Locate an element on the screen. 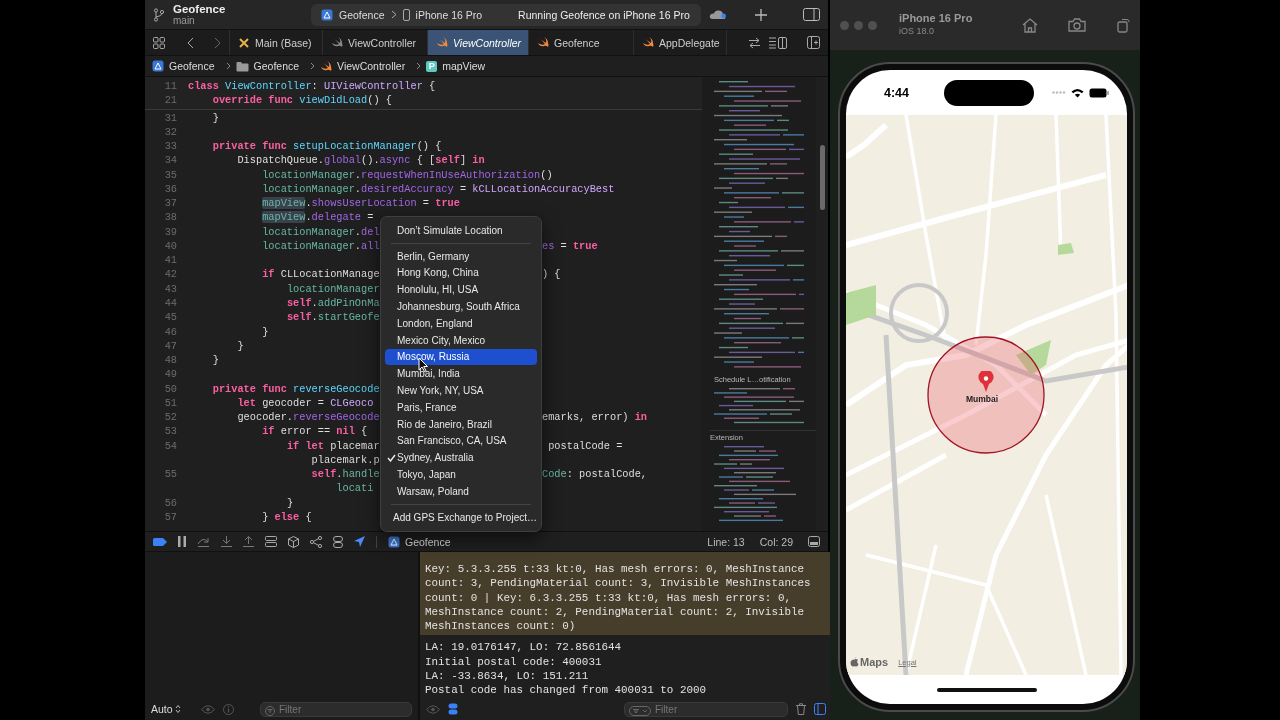 This screenshot has height=720, width=1280. panel-icon is located at coordinates (814, 541).